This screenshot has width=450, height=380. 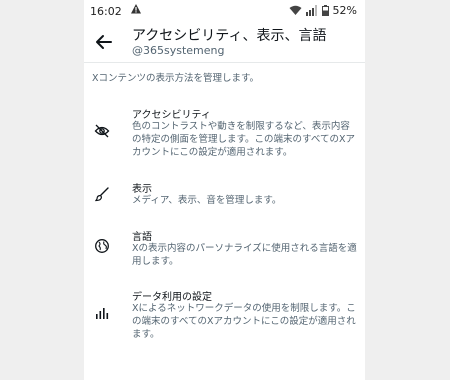 I want to click on status-icons: 52%, so click(x=323, y=10).